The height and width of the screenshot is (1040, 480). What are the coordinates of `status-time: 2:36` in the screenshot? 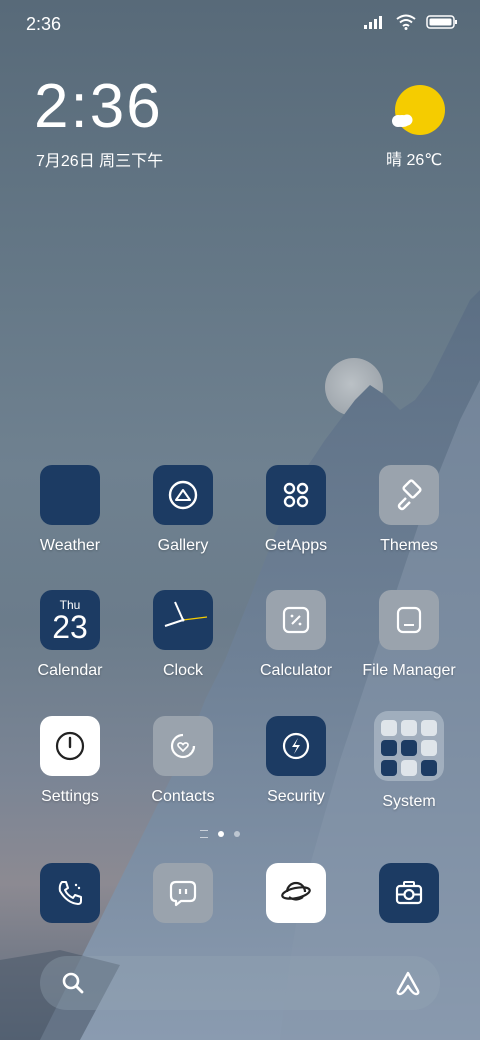 It's located at (44, 24).